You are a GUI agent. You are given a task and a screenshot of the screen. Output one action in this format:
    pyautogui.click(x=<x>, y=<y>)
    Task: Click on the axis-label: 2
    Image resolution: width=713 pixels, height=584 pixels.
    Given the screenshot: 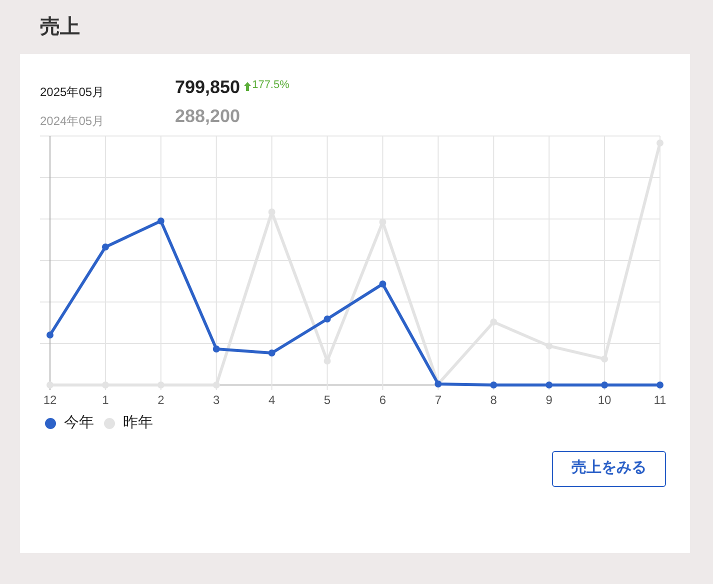 What is the action you would take?
    pyautogui.click(x=161, y=400)
    